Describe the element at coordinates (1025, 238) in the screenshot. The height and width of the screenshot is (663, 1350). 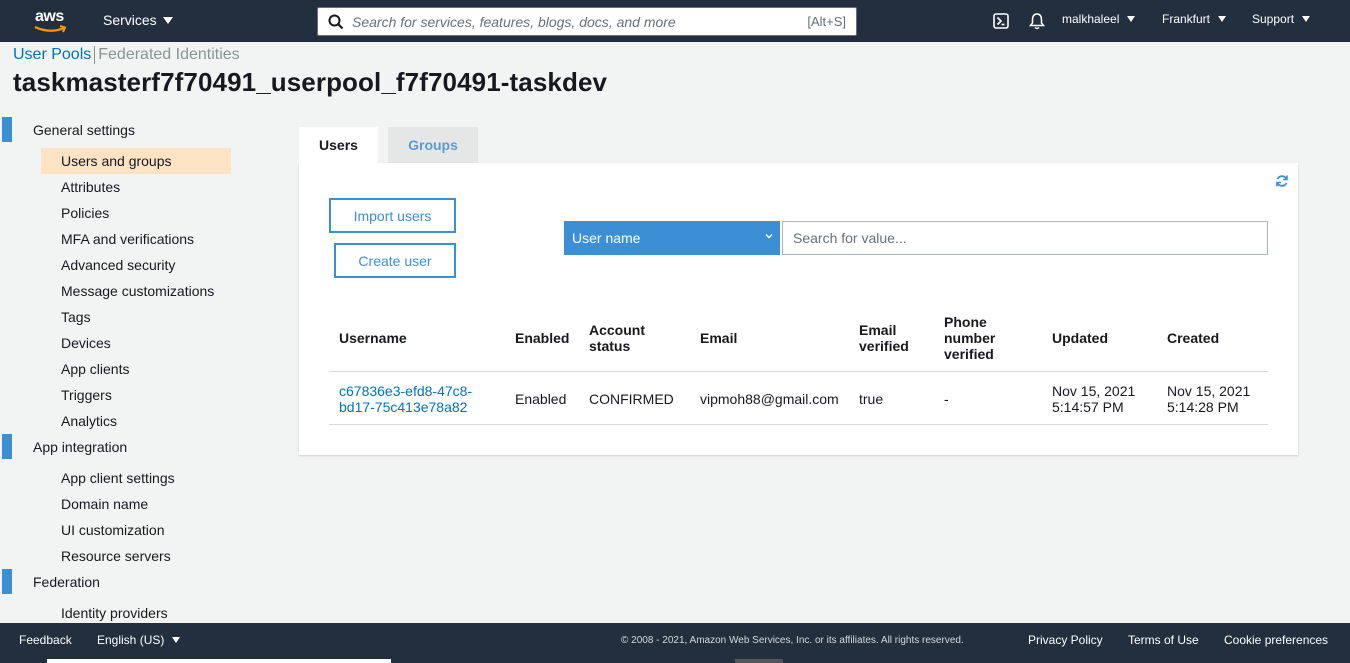
I see `search-value-input` at that location.